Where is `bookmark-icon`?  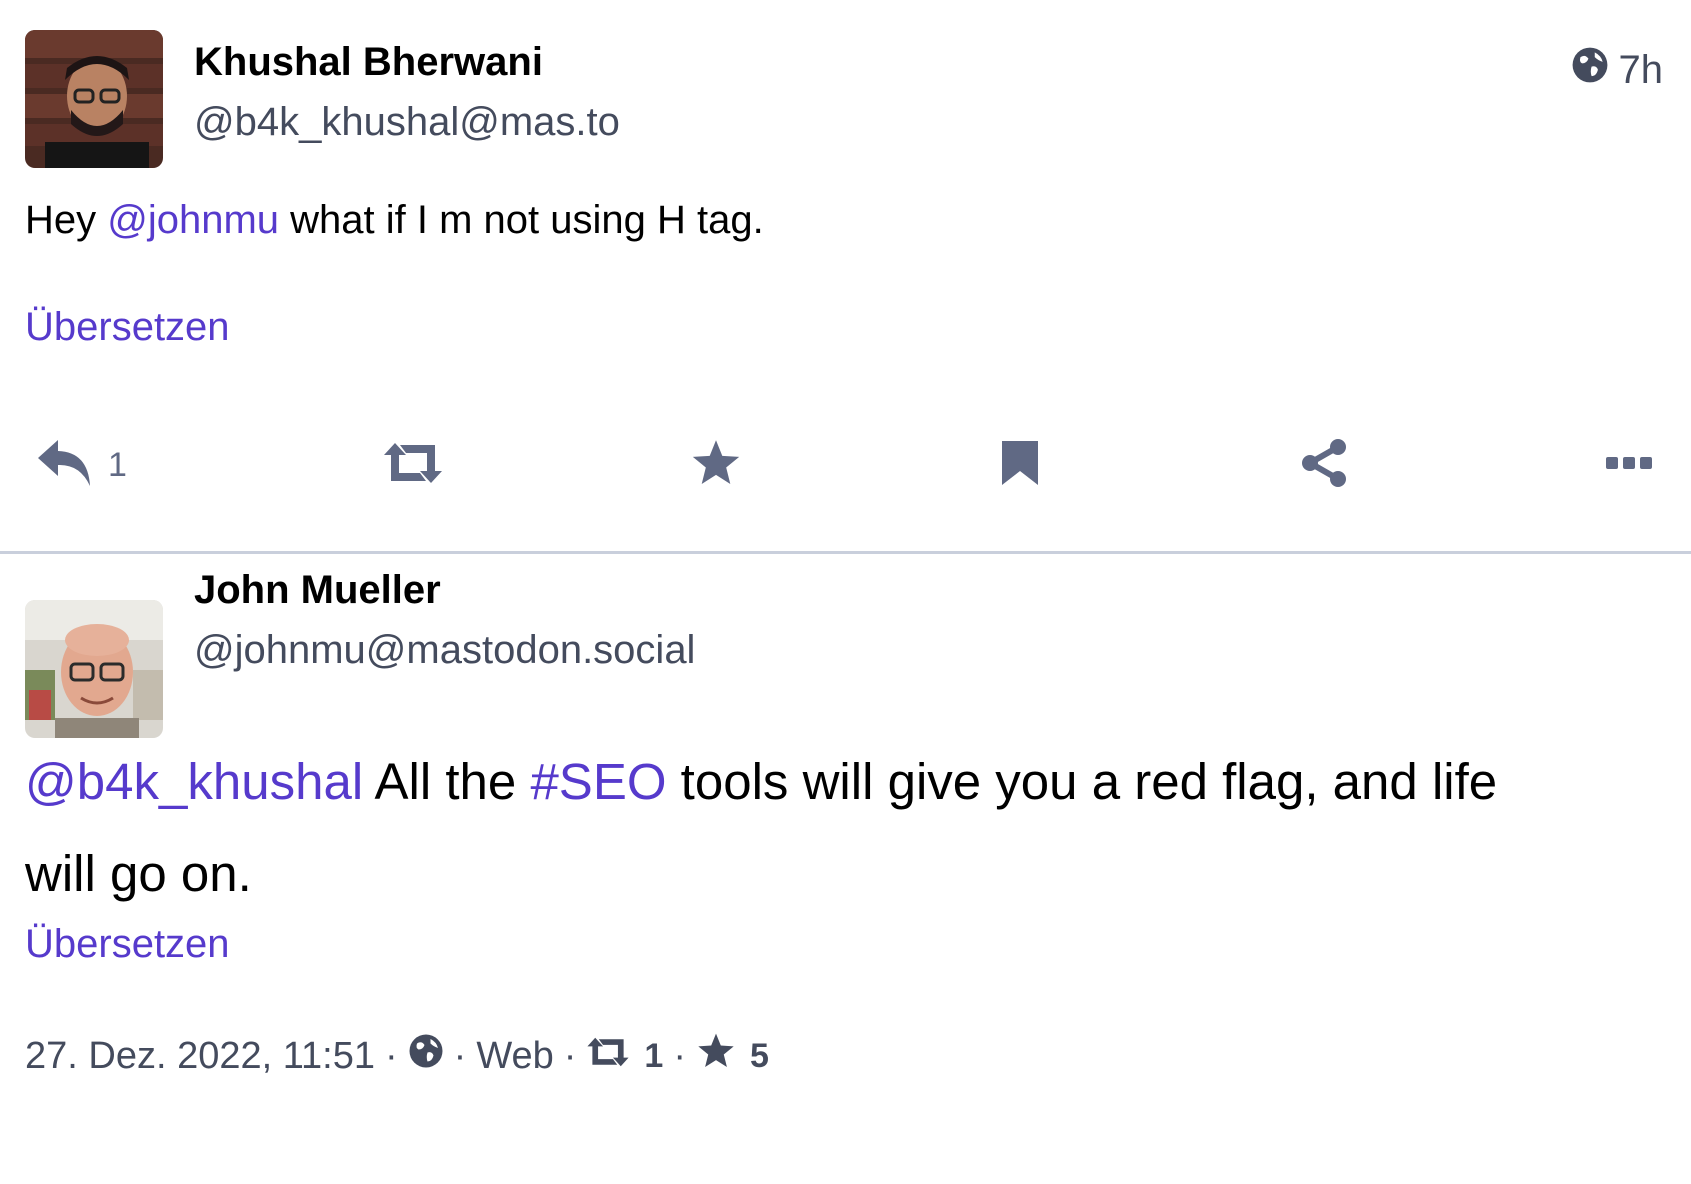
bookmark-icon is located at coordinates (1020, 465).